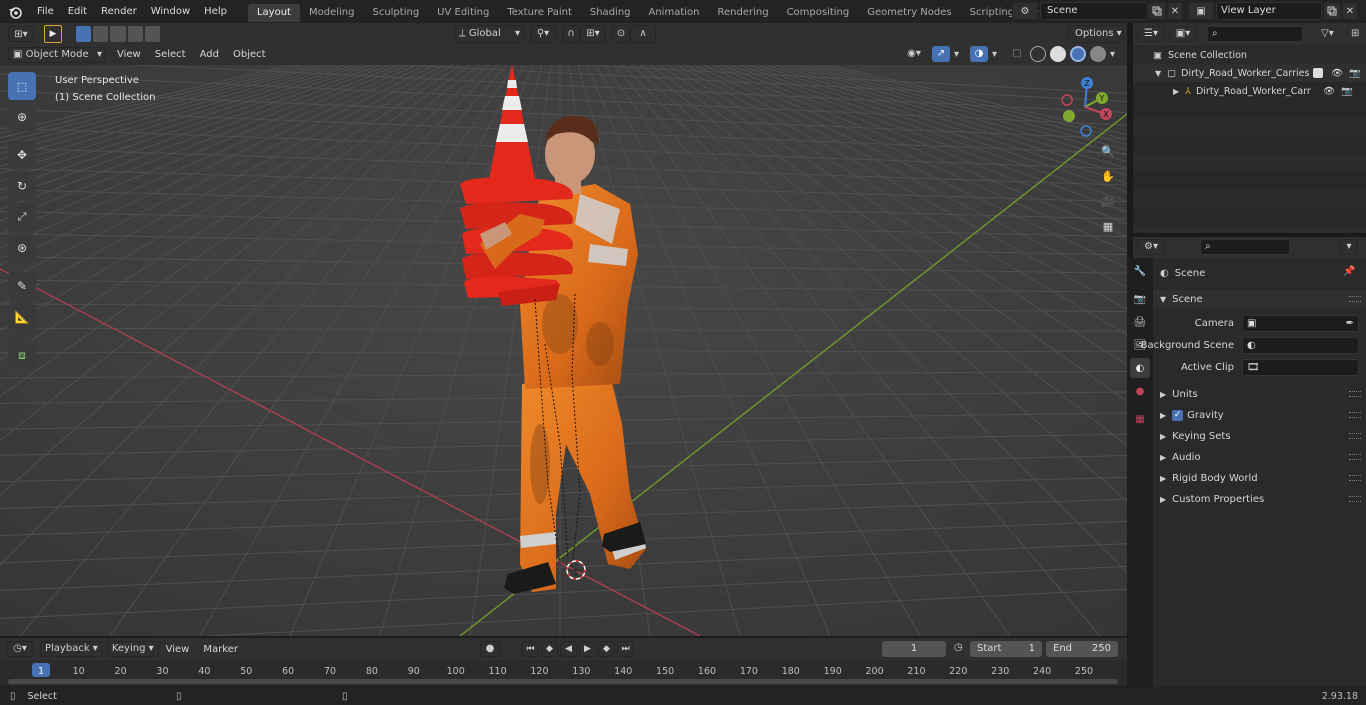 Image resolution: width=1366 pixels, height=705 pixels. What do you see at coordinates (1178, 415) in the screenshot?
I see `gravity-checkbox: ✓` at bounding box center [1178, 415].